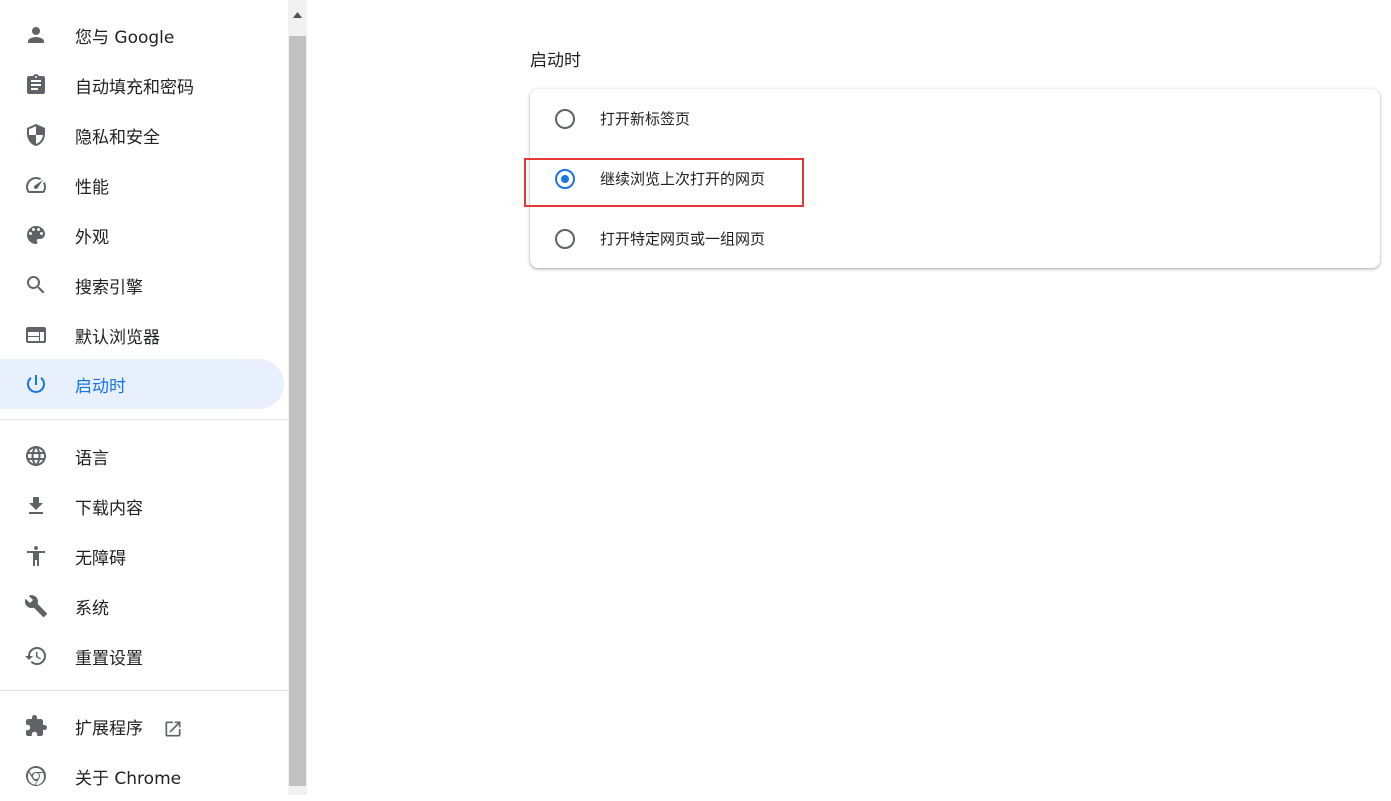 This screenshot has width=1391, height=801. Describe the element at coordinates (92, 608) in the screenshot. I see `sidebar-item-label: 系统` at that location.